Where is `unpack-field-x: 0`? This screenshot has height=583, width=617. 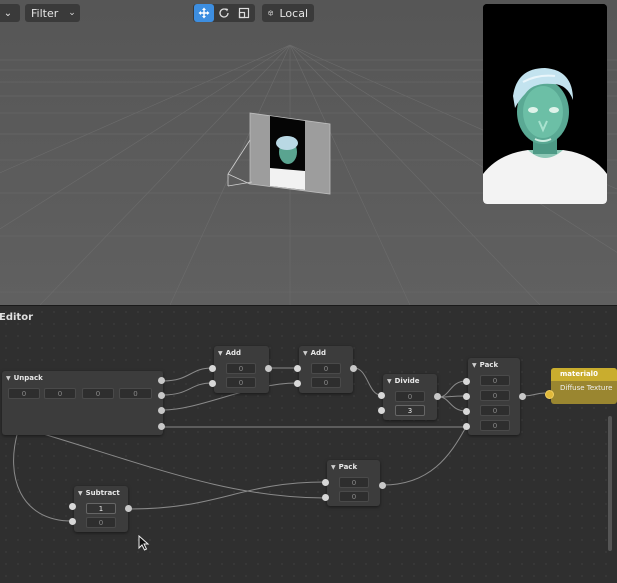 unpack-field-x: 0 is located at coordinates (24, 393).